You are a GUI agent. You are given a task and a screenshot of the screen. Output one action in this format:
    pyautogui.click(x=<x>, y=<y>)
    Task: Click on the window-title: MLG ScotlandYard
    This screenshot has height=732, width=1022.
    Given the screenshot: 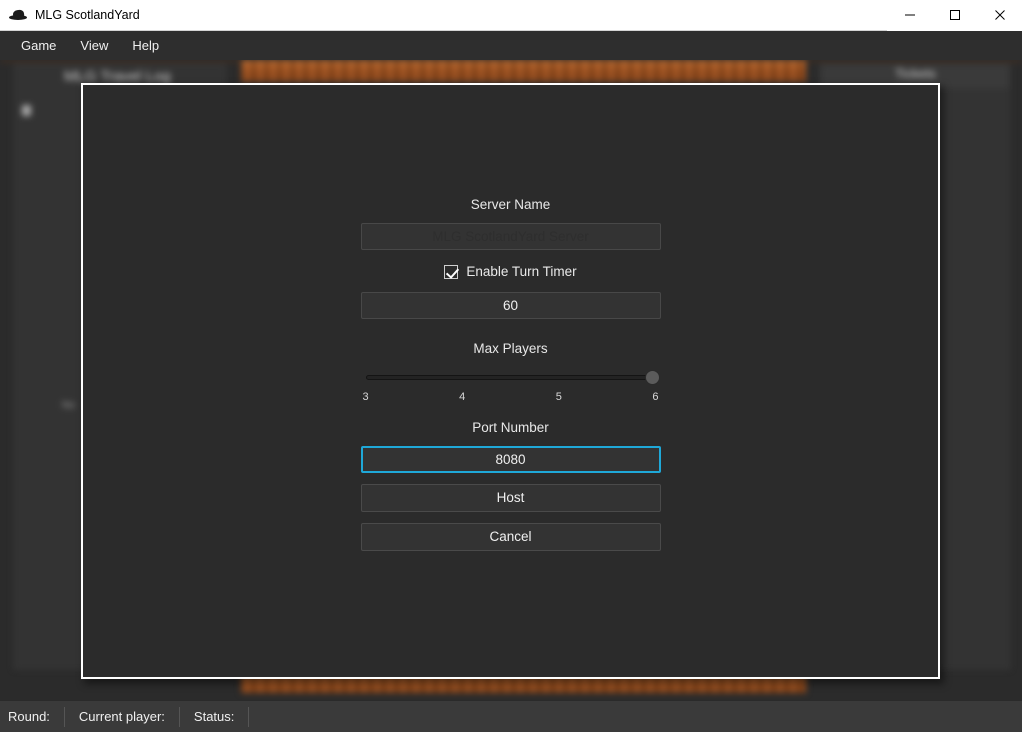 What is the action you would take?
    pyautogui.click(x=87, y=15)
    